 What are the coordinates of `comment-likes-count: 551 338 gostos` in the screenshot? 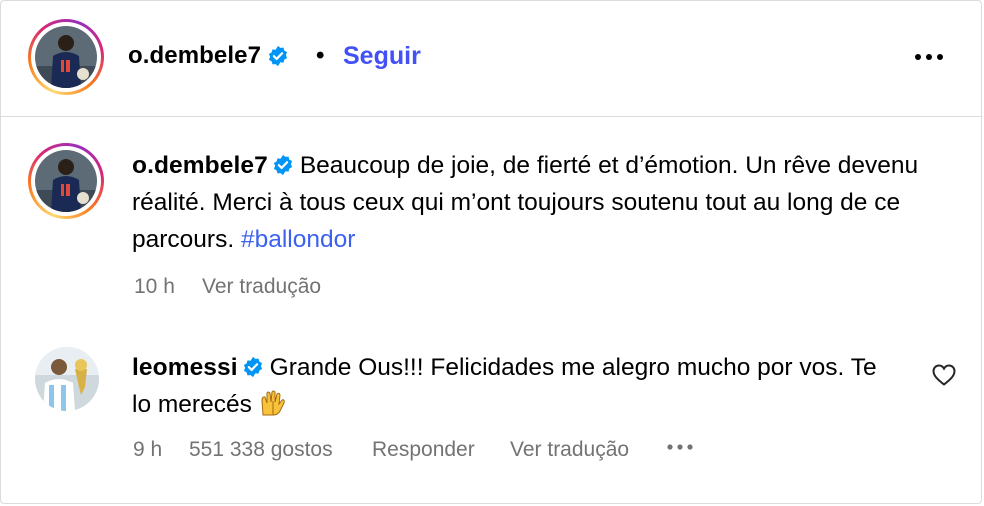 It's located at (261, 450).